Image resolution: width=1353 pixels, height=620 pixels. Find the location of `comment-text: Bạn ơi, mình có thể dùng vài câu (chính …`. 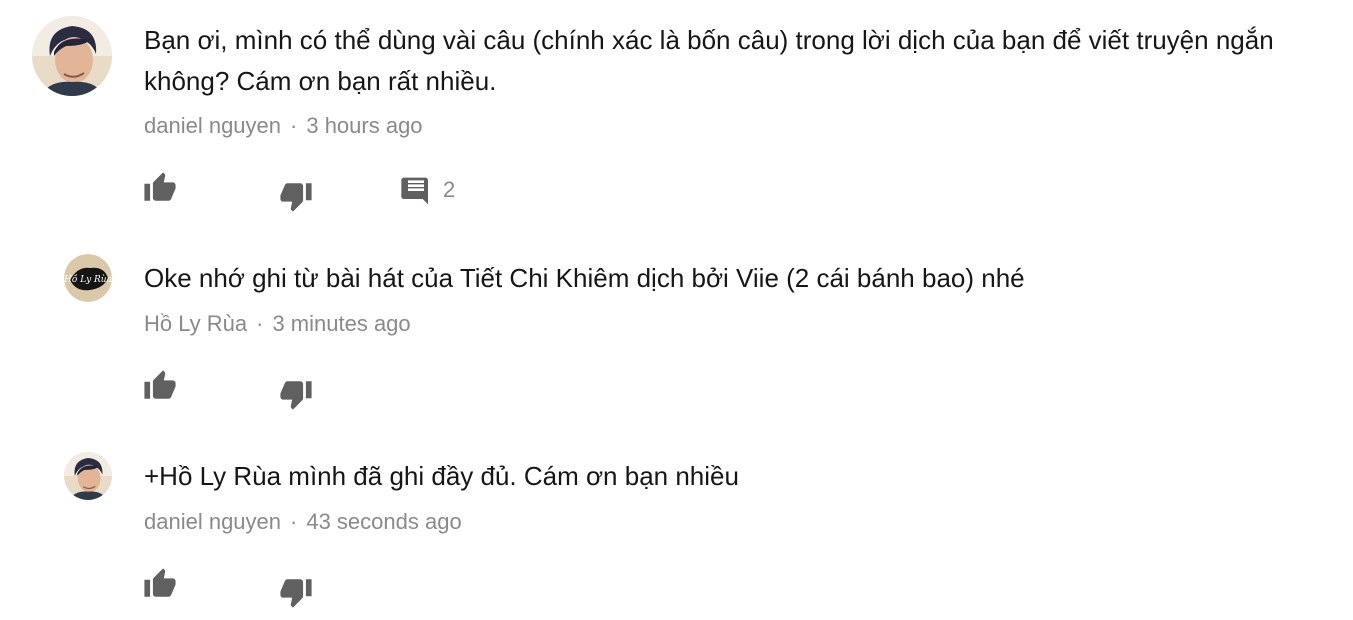

comment-text: Bạn ơi, mình có thể dùng vài câu (chính … is located at coordinates (709, 60).